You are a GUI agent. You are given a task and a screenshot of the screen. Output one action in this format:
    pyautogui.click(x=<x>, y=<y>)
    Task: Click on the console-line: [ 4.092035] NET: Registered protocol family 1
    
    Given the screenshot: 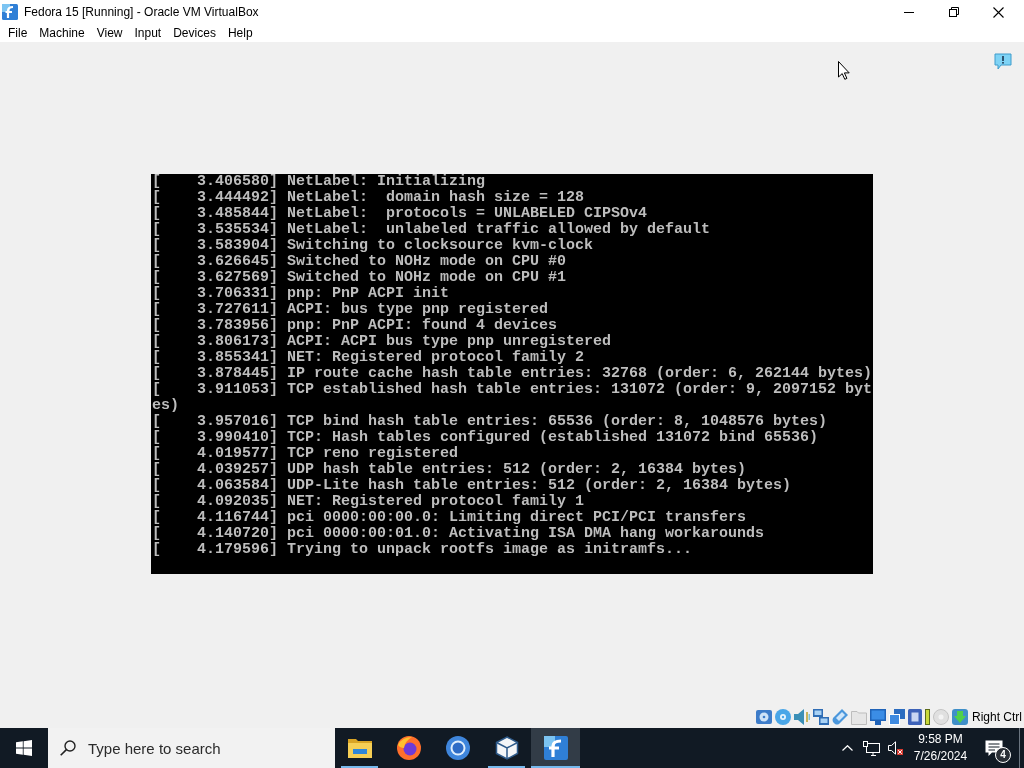 What is the action you would take?
    pyautogui.click(x=369, y=502)
    